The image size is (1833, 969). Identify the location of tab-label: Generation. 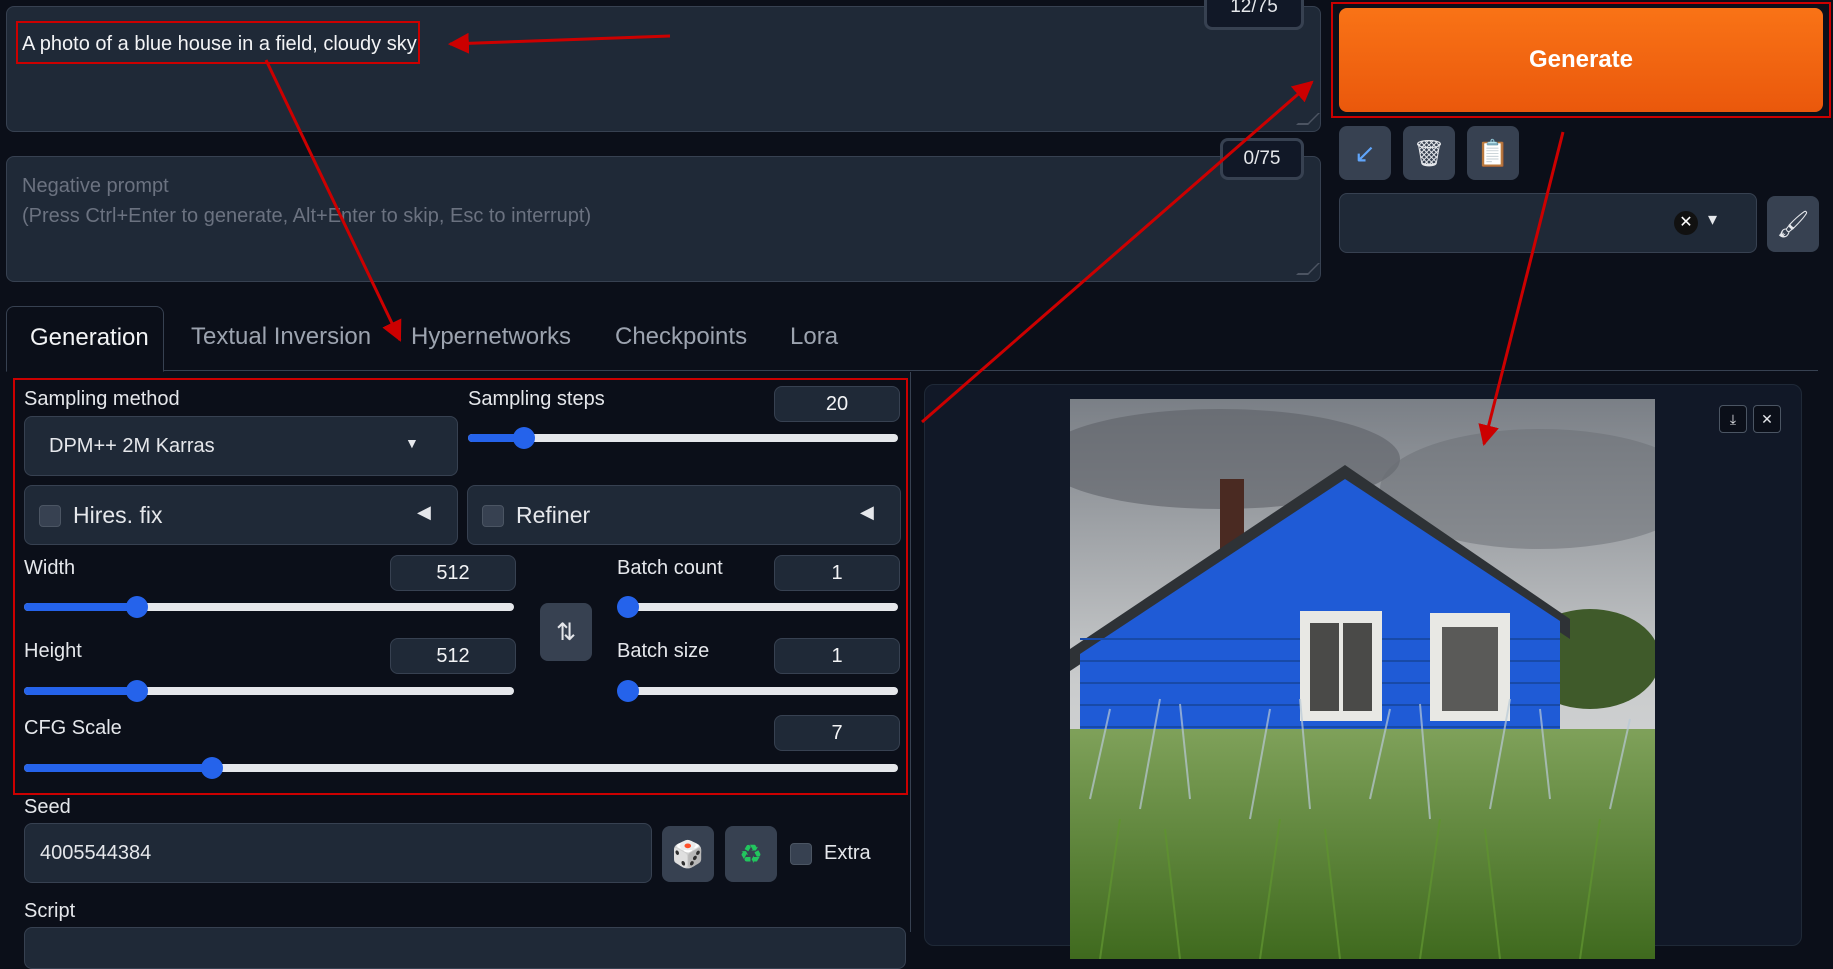
(89, 337).